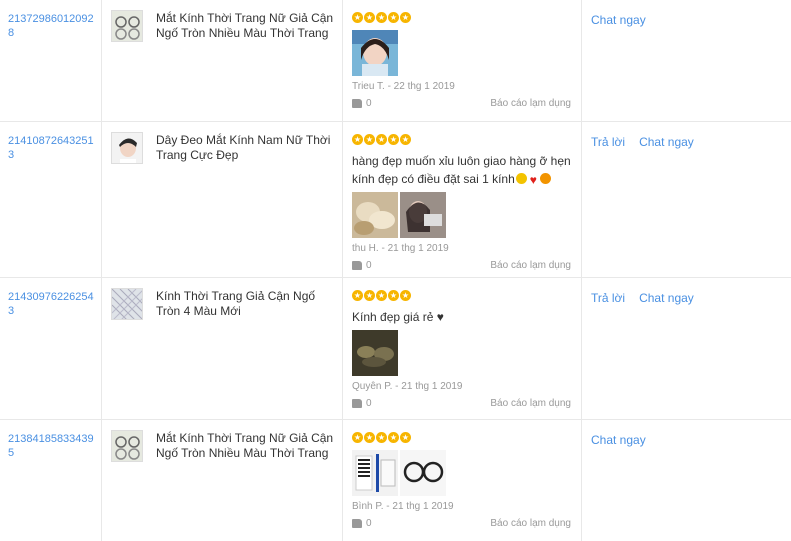 This screenshot has height=541, width=791. I want to click on reviewer-date: Trieu T. - 22 thg 1 2019, so click(403, 86).